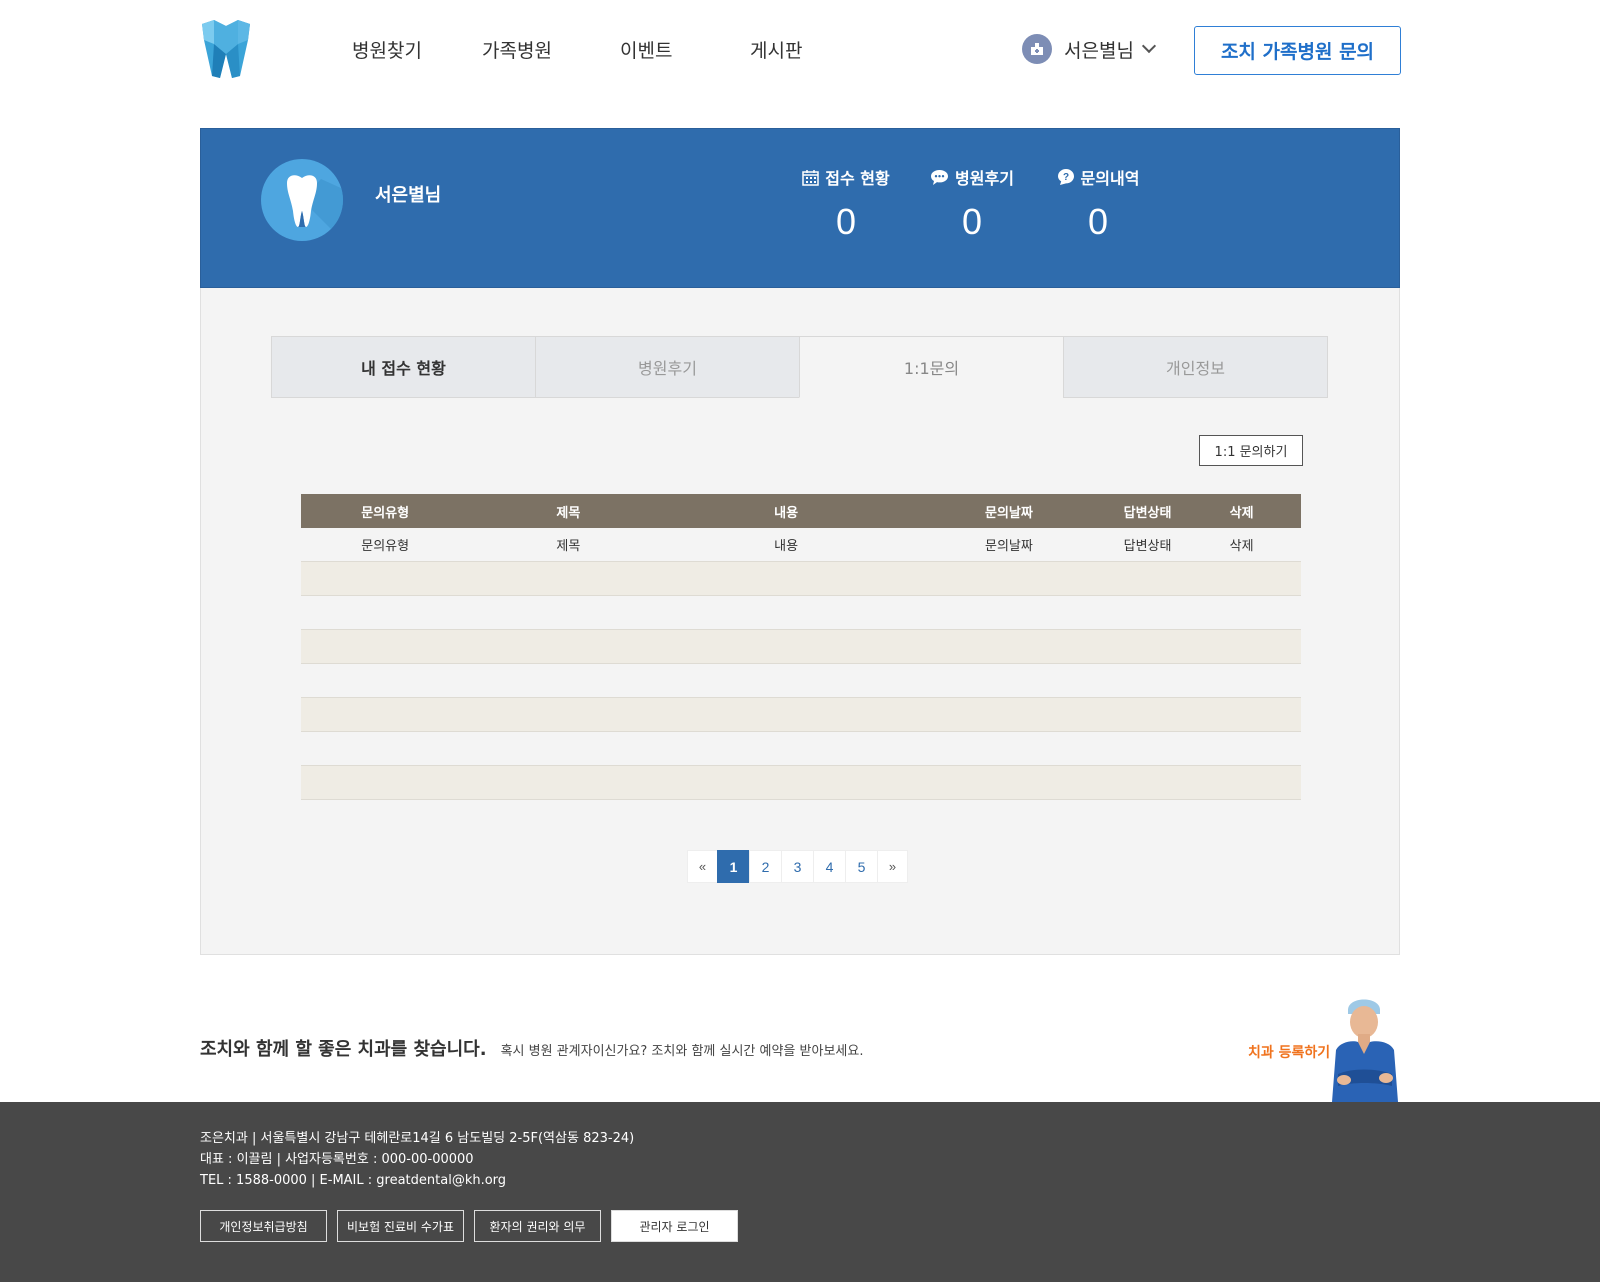  I want to click on chevron-down-icon, so click(1148, 46).